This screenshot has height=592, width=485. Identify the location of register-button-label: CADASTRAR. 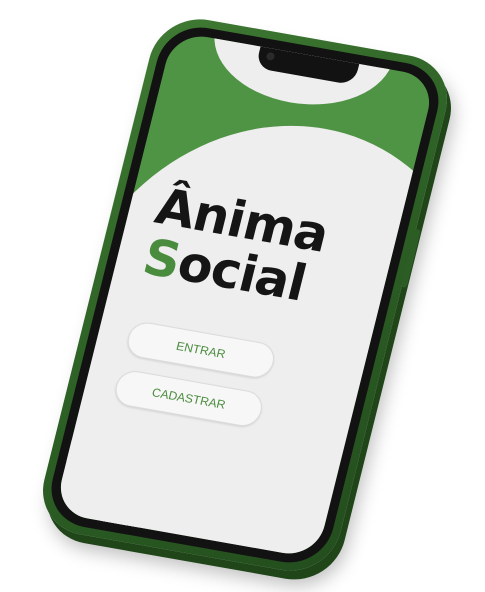
(189, 398).